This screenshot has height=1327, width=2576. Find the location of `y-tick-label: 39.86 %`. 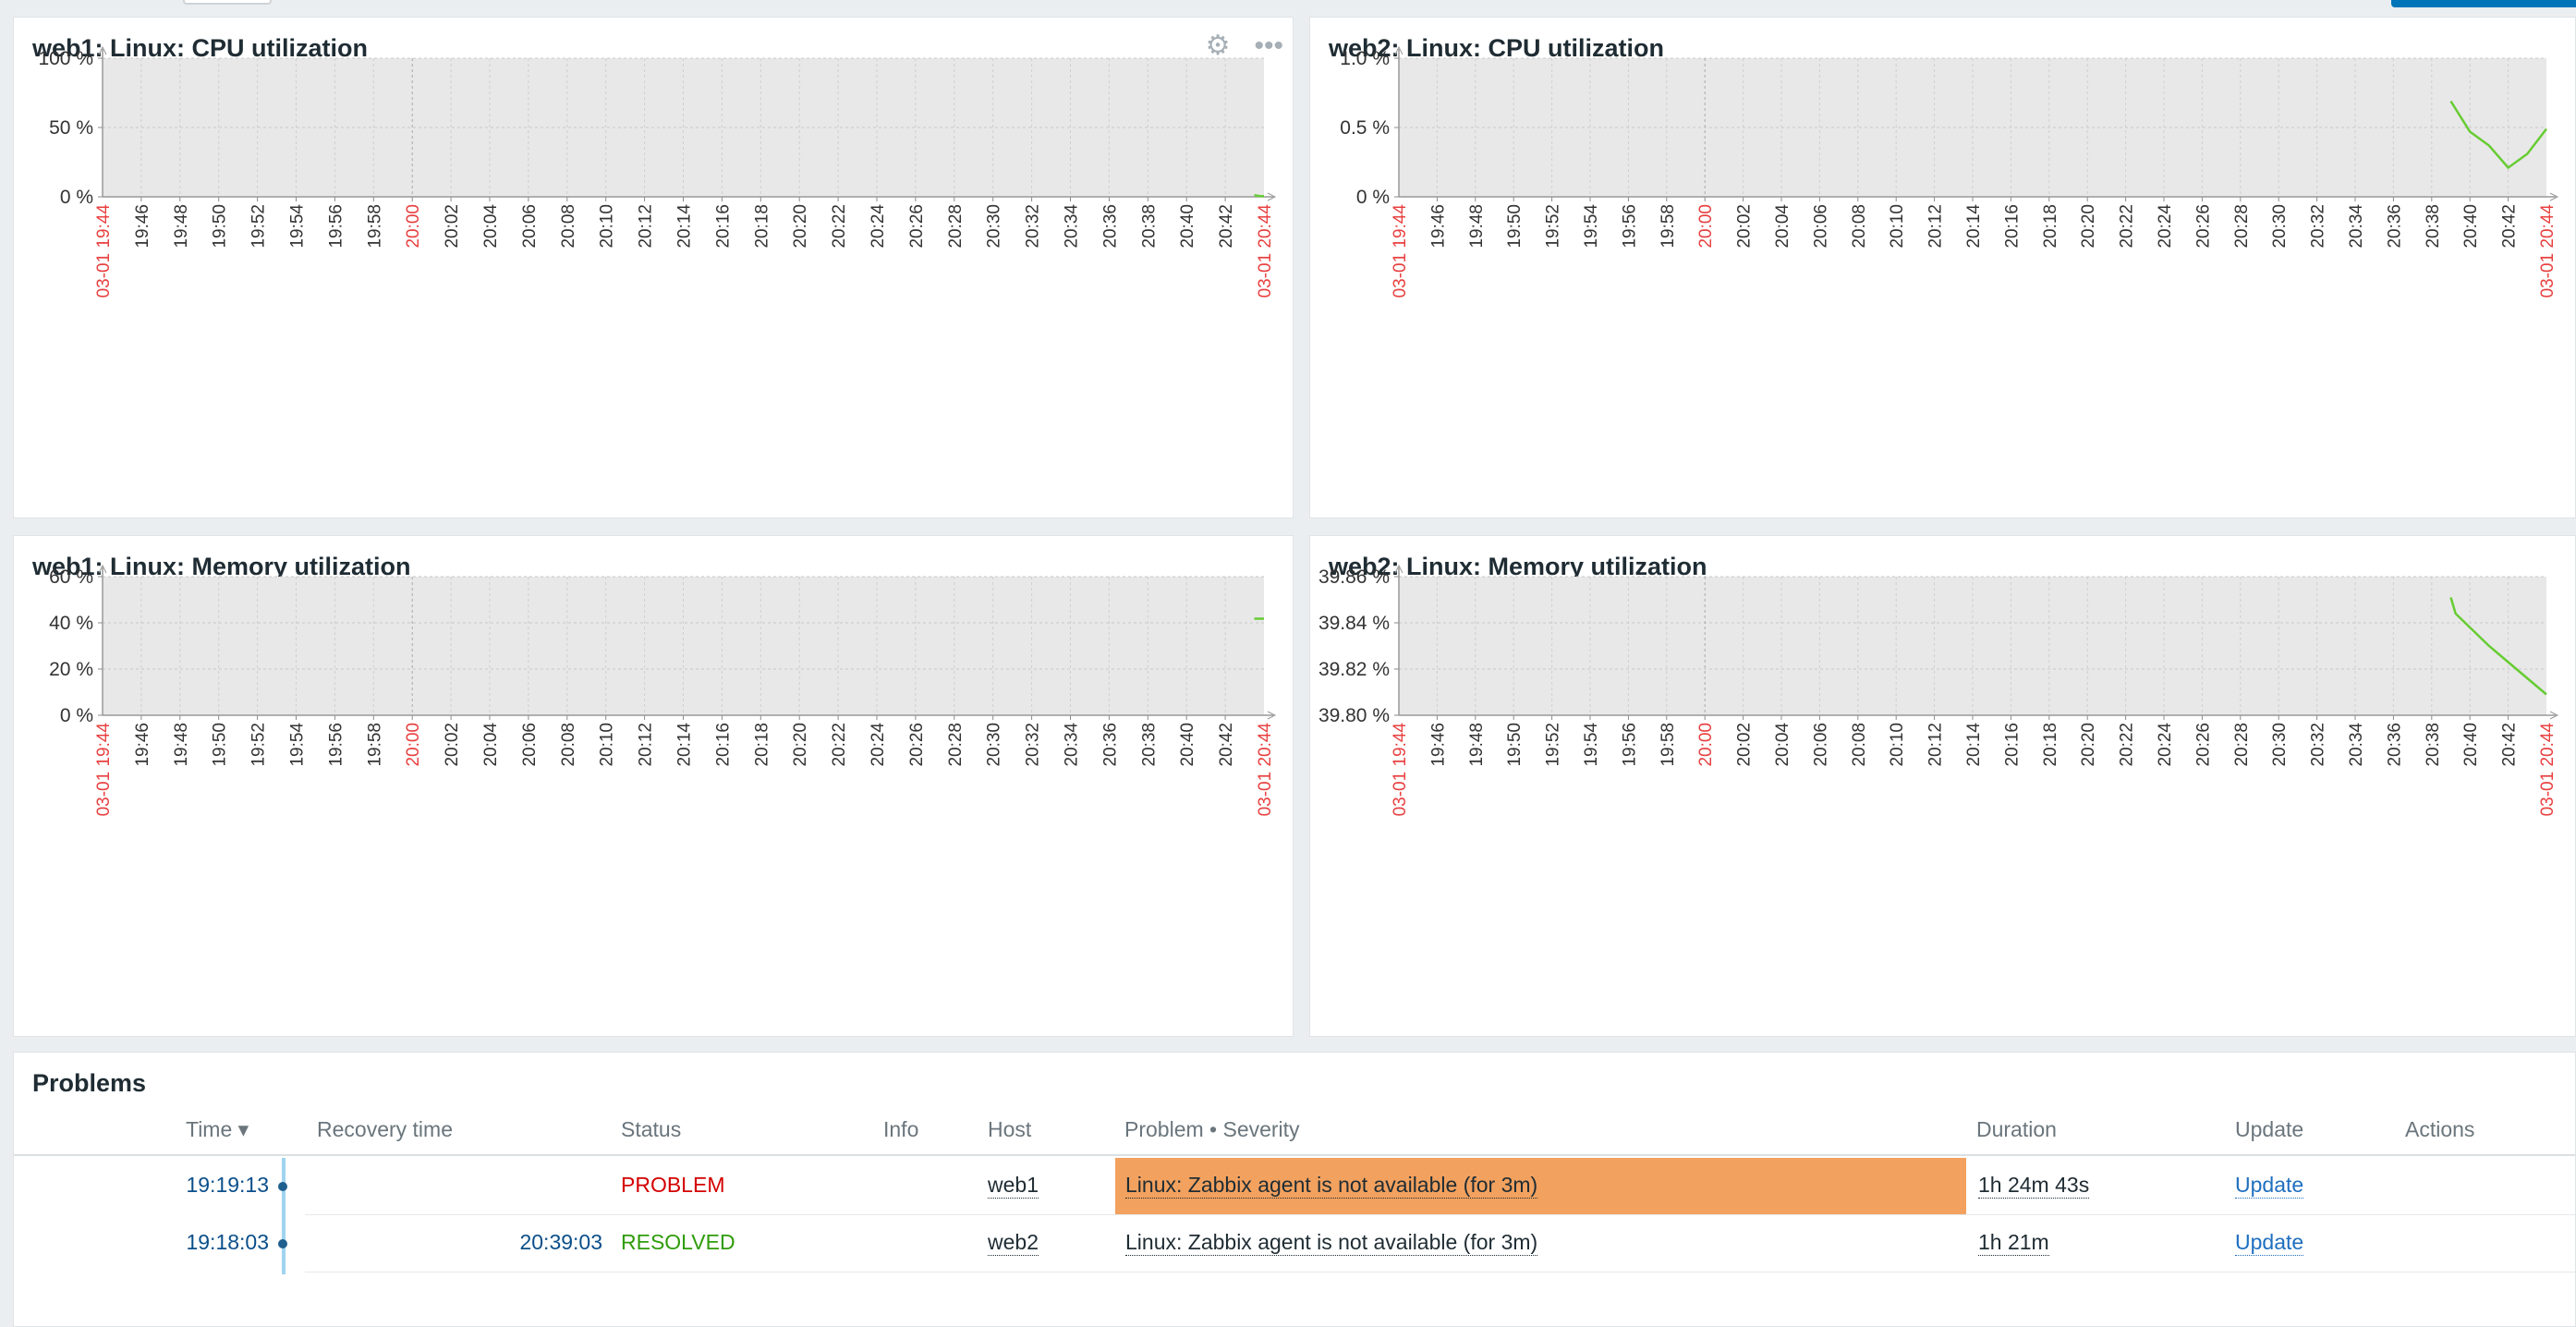

y-tick-label: 39.86 % is located at coordinates (1354, 577).